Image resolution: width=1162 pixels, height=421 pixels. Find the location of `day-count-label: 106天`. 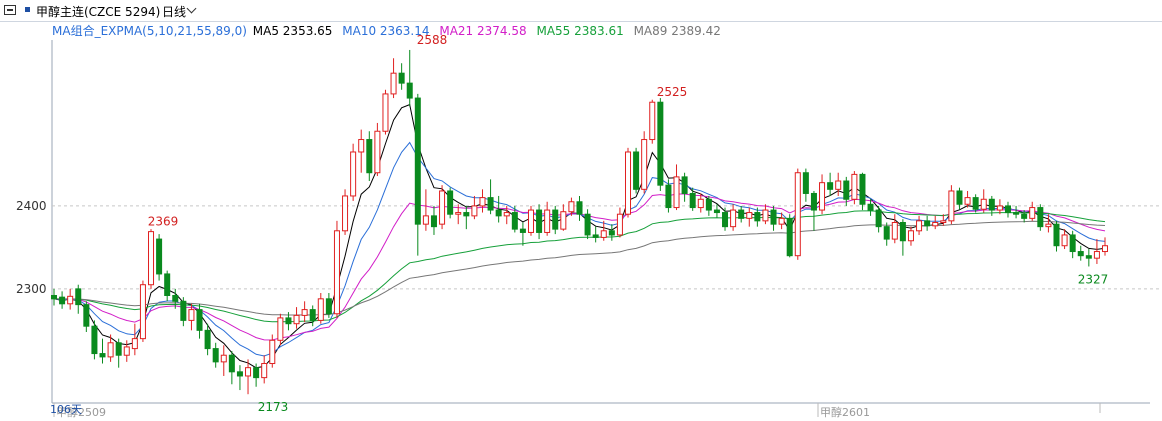

day-count-label: 106天 is located at coordinates (66, 409).